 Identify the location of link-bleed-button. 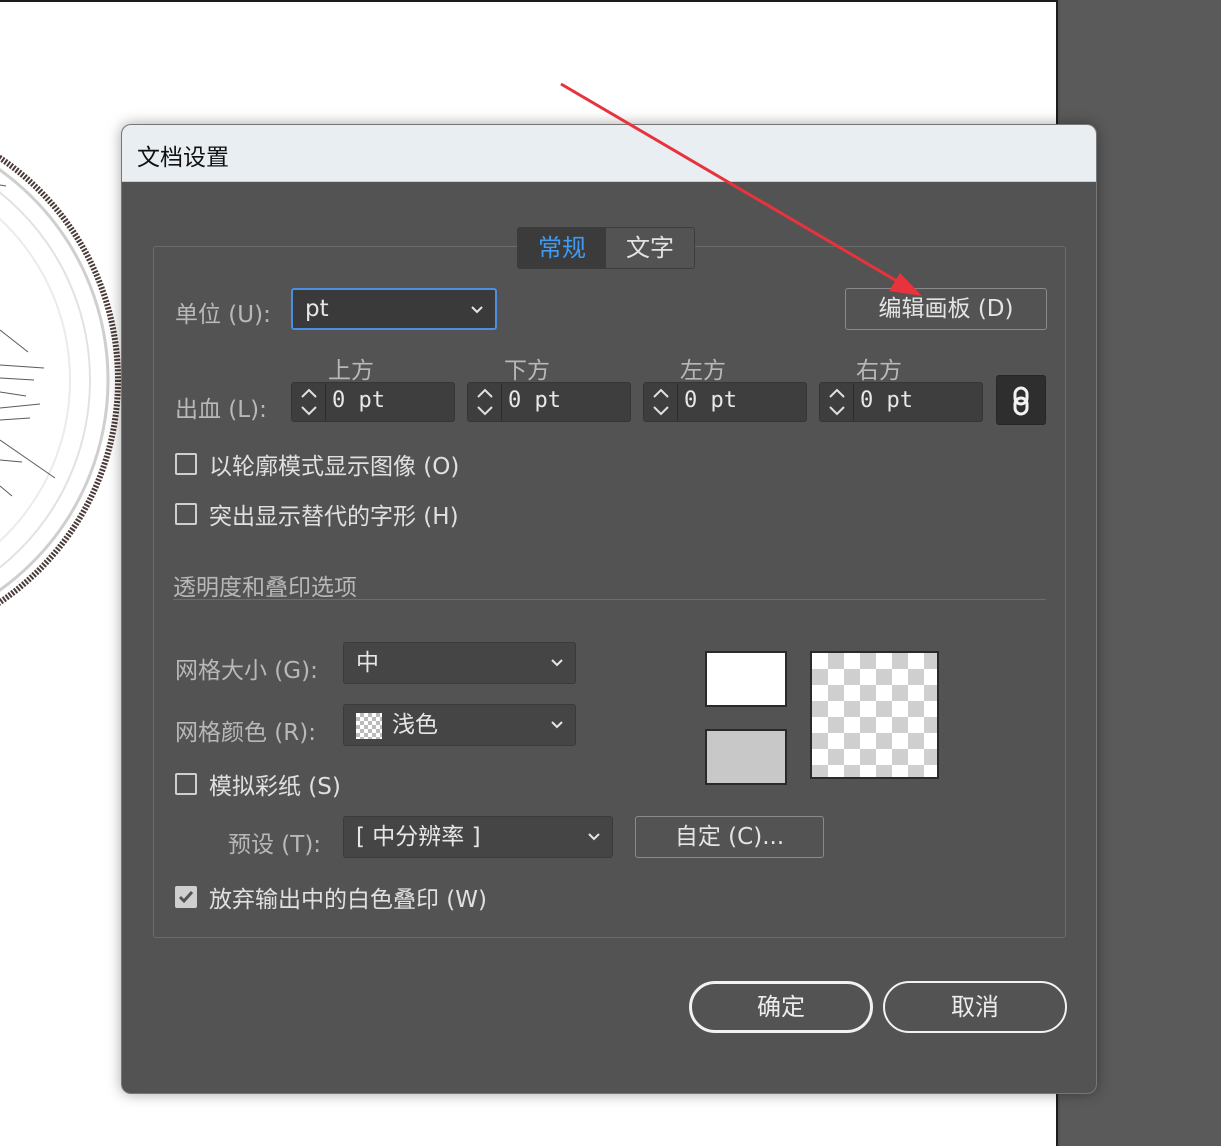
(1021, 400).